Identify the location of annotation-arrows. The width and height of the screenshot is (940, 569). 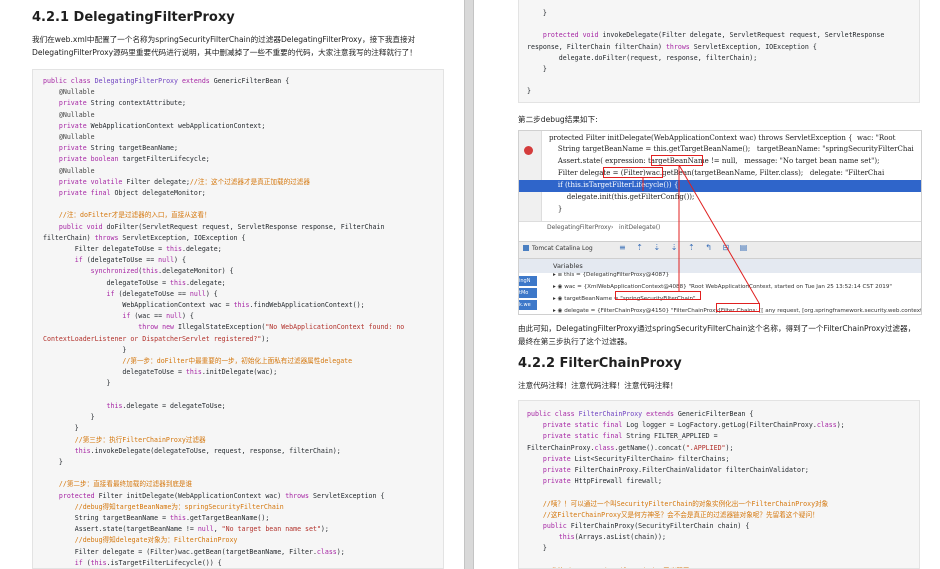
(701, 234).